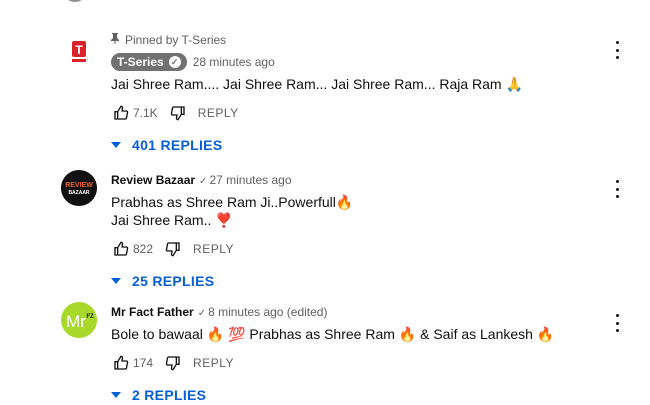 The width and height of the screenshot is (650, 405). What do you see at coordinates (250, 180) in the screenshot?
I see `comment-timestamp: 27 minutes ago` at bounding box center [250, 180].